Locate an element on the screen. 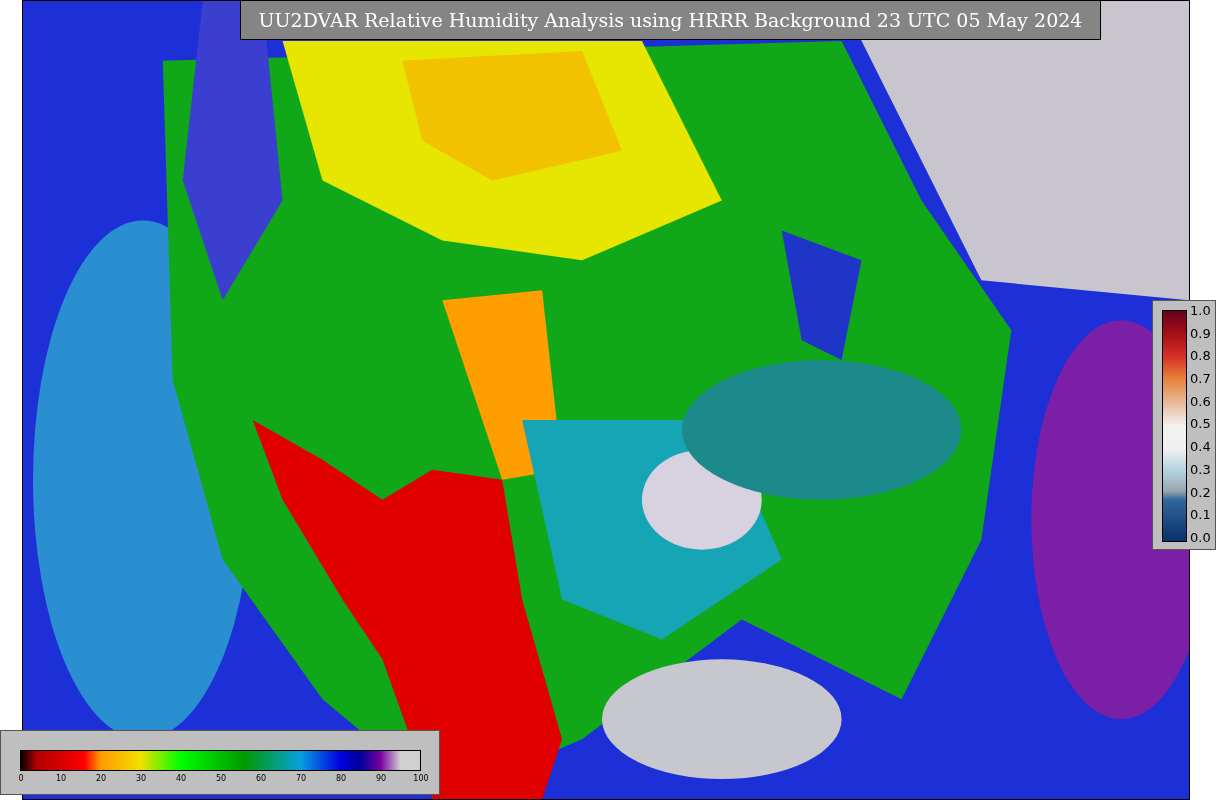 This screenshot has width=1216, height=800. colorbar-tick-label: 40 is located at coordinates (181, 779).